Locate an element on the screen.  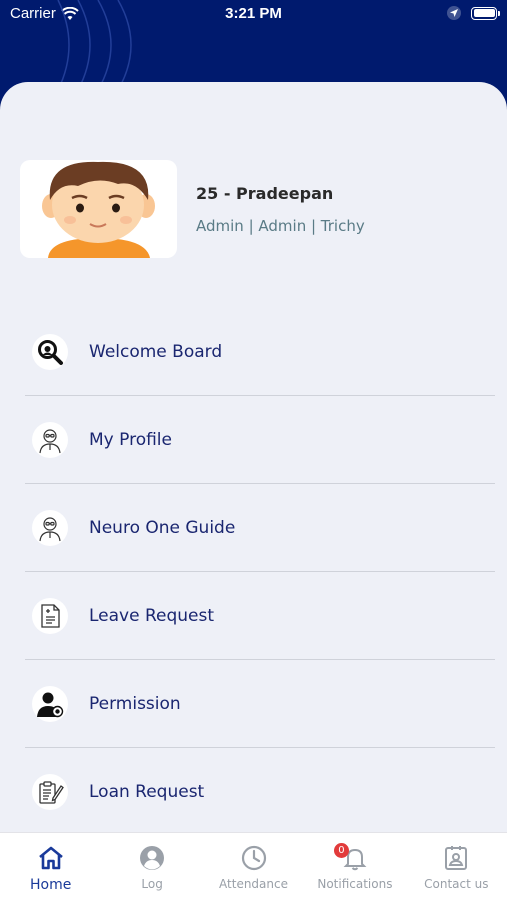
menu-label: Leave Request is located at coordinates (152, 615).